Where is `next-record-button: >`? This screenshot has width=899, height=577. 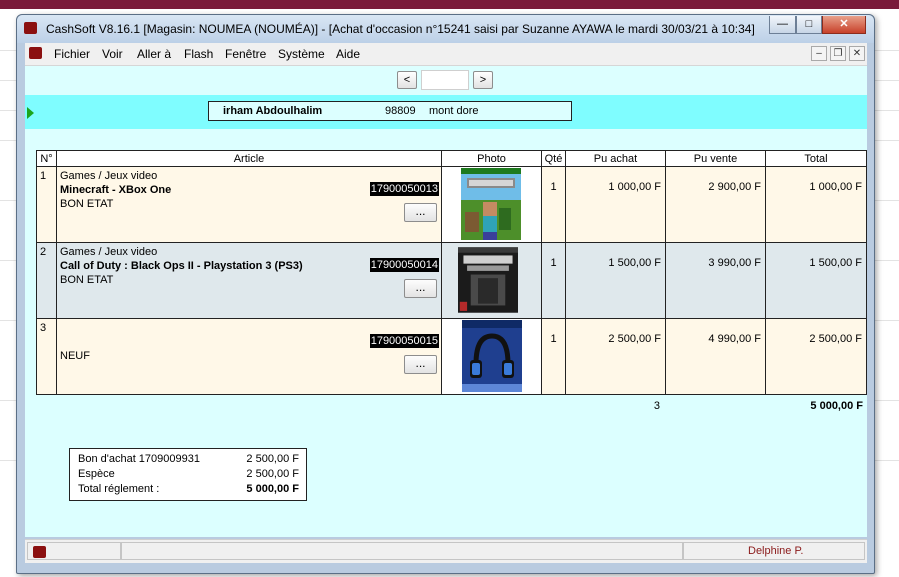 next-record-button: > is located at coordinates (483, 80).